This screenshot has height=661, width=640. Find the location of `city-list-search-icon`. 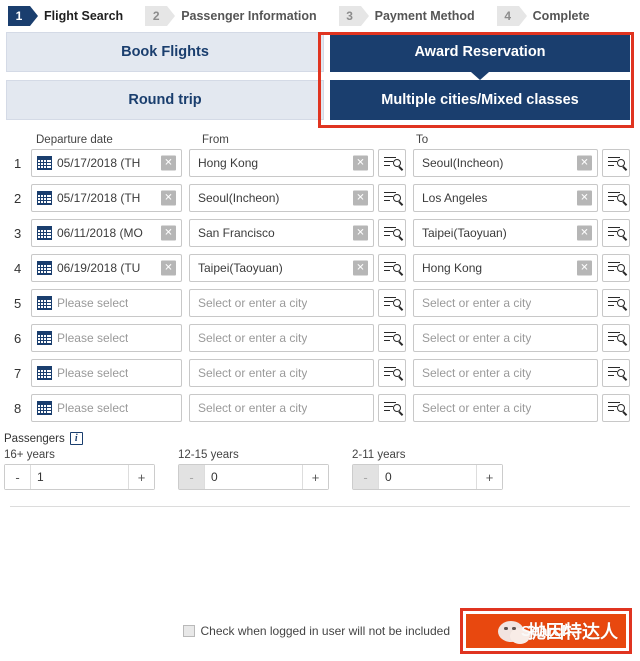

city-list-search-icon is located at coordinates (617, 198).